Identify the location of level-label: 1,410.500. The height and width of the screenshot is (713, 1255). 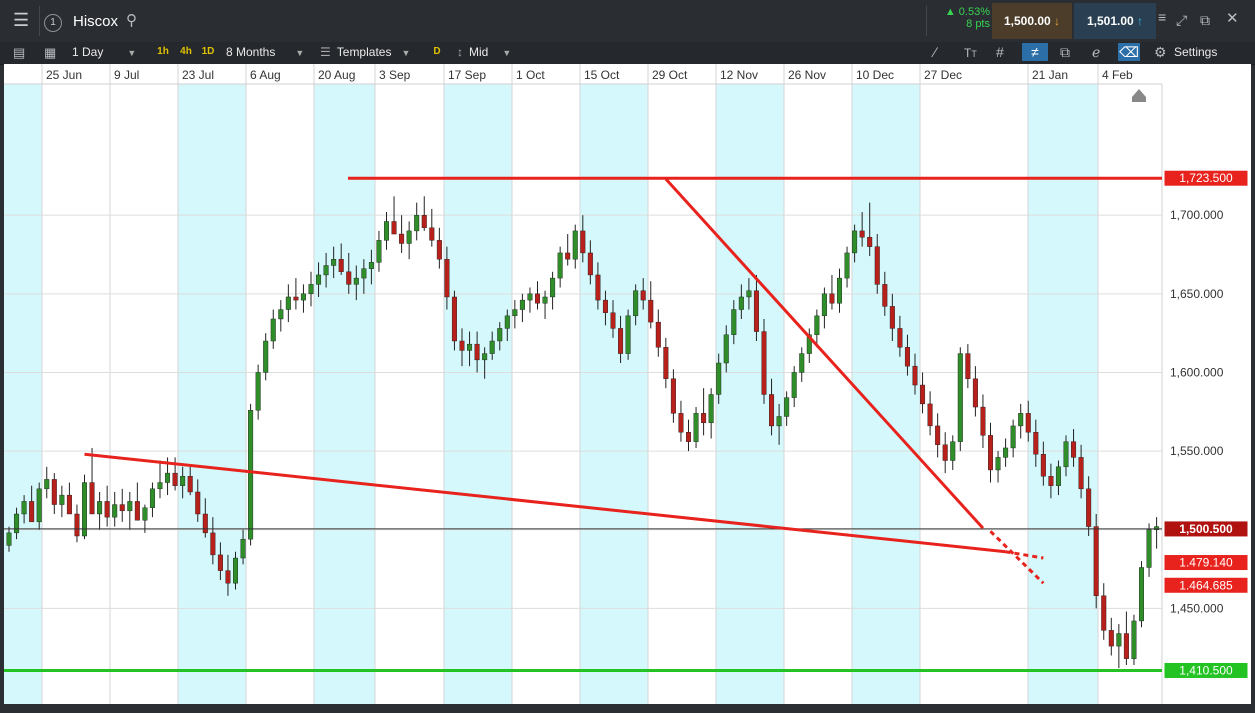
(1206, 670).